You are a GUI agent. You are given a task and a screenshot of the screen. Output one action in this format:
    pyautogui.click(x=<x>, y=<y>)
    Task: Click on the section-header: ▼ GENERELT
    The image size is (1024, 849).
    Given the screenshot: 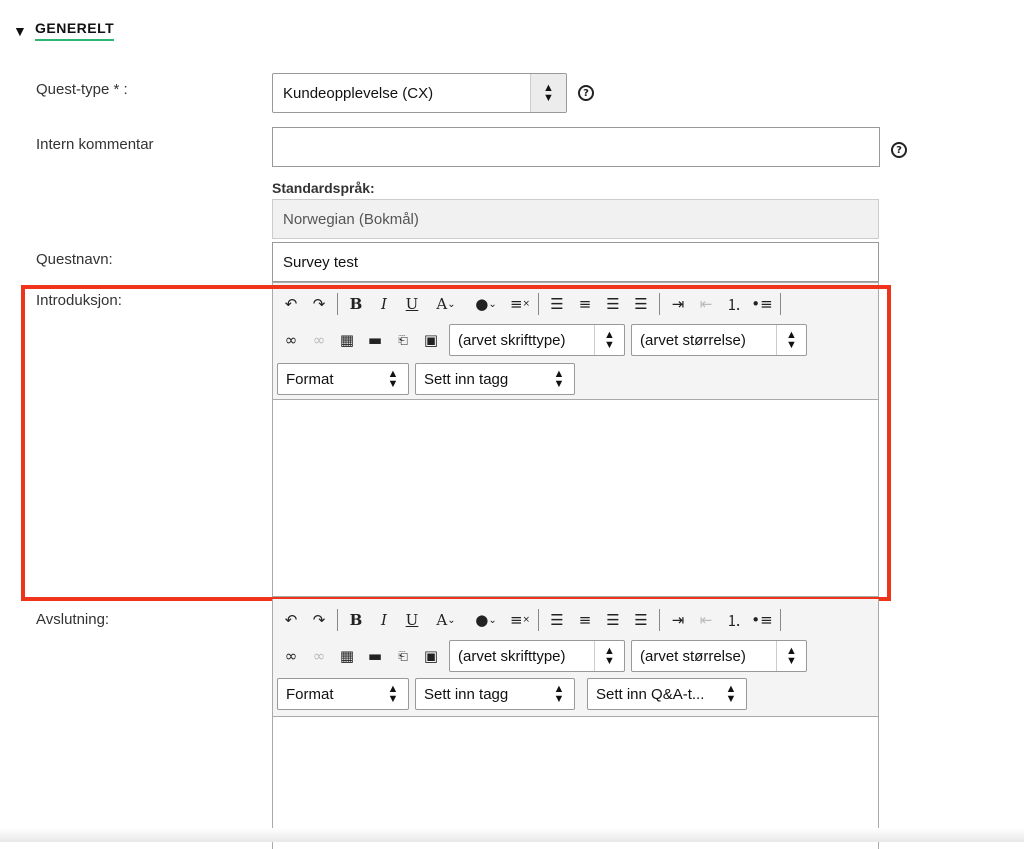 What is the action you would take?
    pyautogui.click(x=64, y=30)
    